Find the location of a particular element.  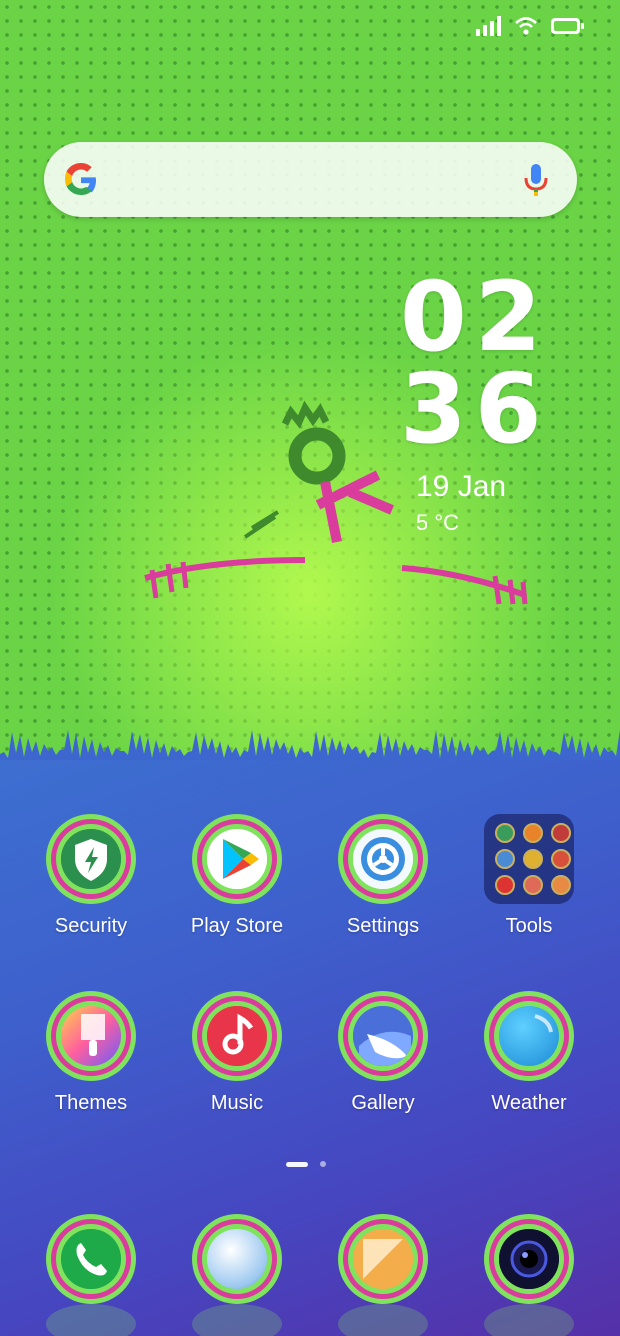

notes-icon is located at coordinates (383, 1259).